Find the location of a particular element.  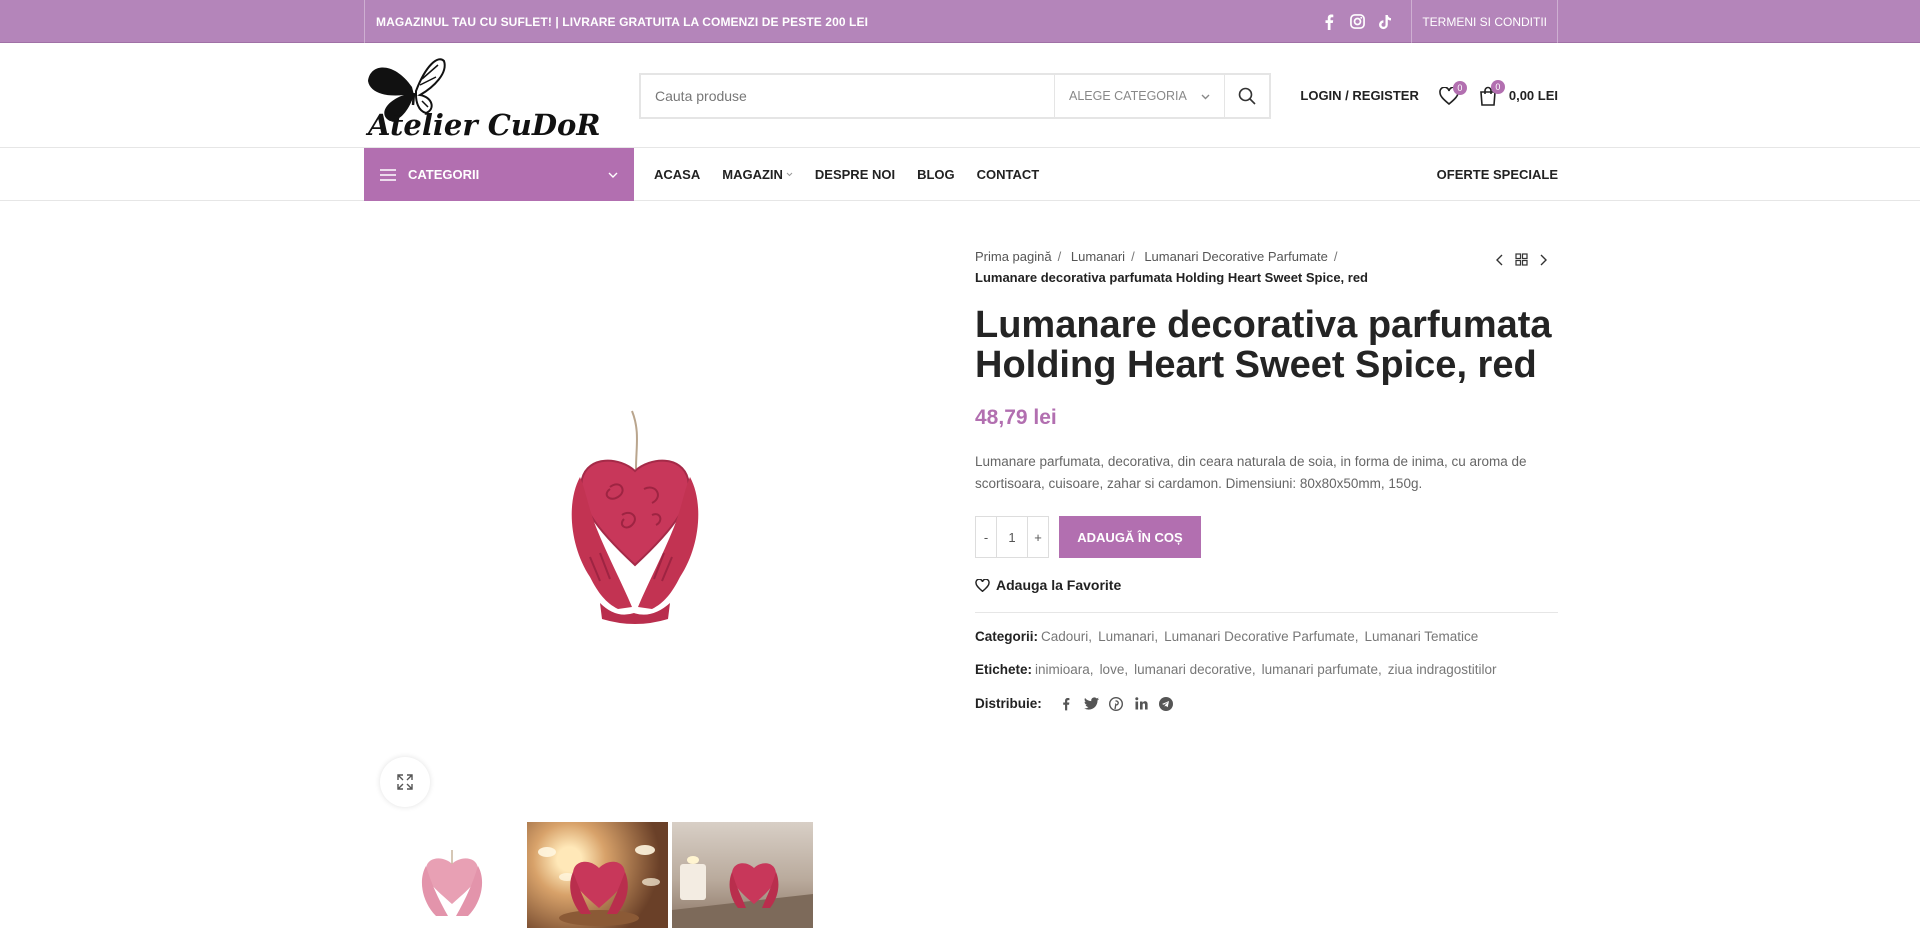

cart-total: 0,00 LEI is located at coordinates (1533, 95).